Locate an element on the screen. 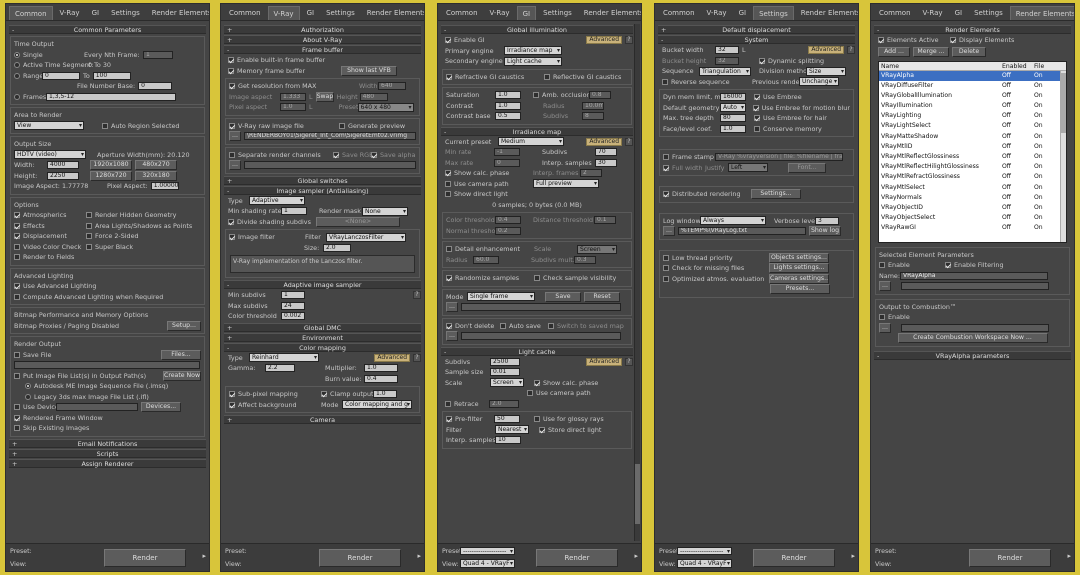 The width and height of the screenshot is (1080, 575). display-elements-checkbox is located at coordinates (953, 40).